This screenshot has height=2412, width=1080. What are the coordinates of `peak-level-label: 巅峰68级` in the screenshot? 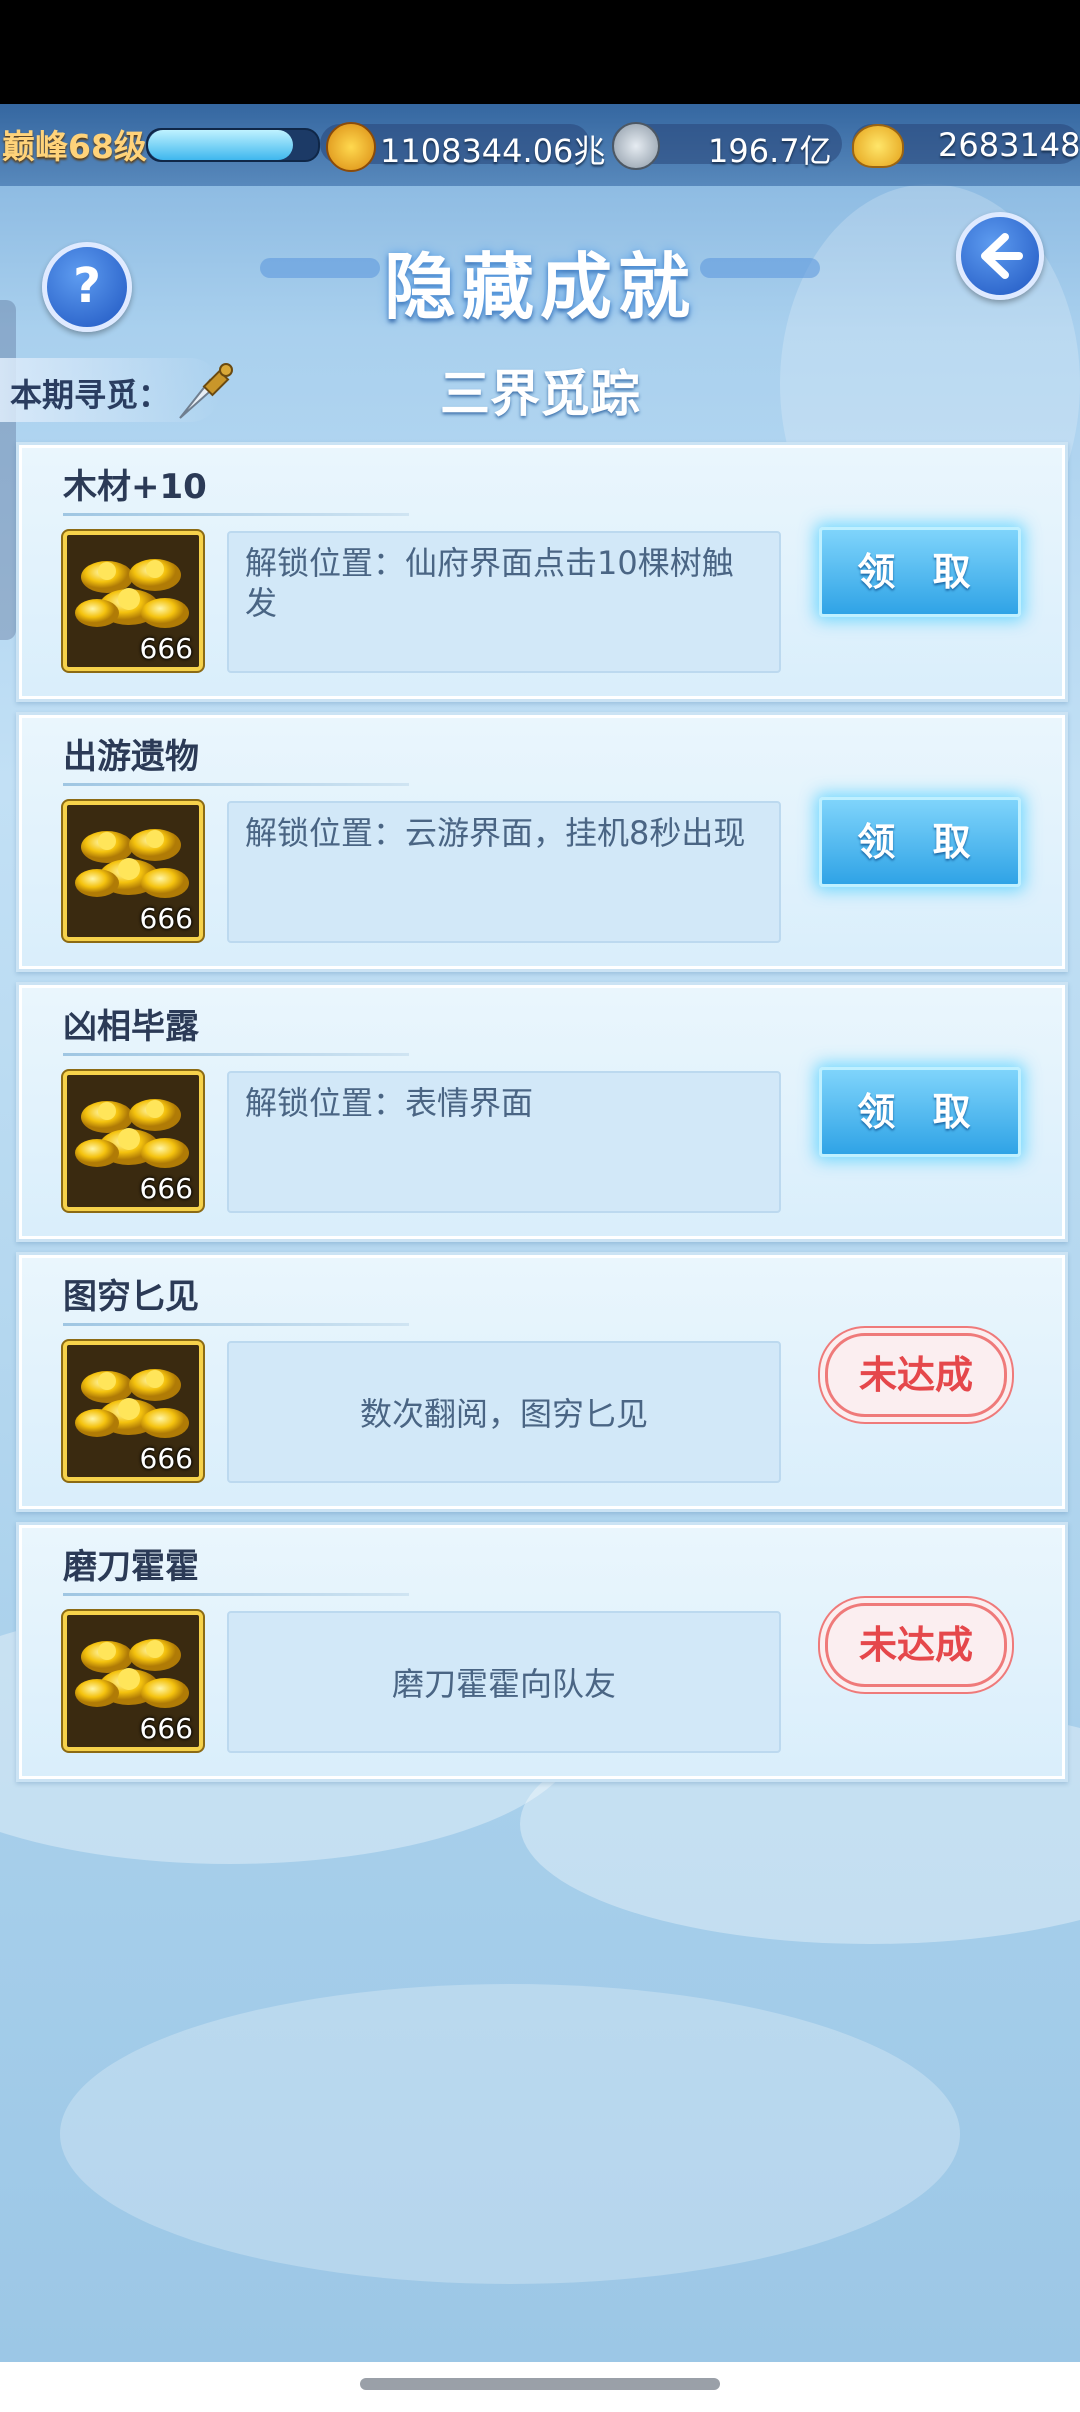 It's located at (74, 146).